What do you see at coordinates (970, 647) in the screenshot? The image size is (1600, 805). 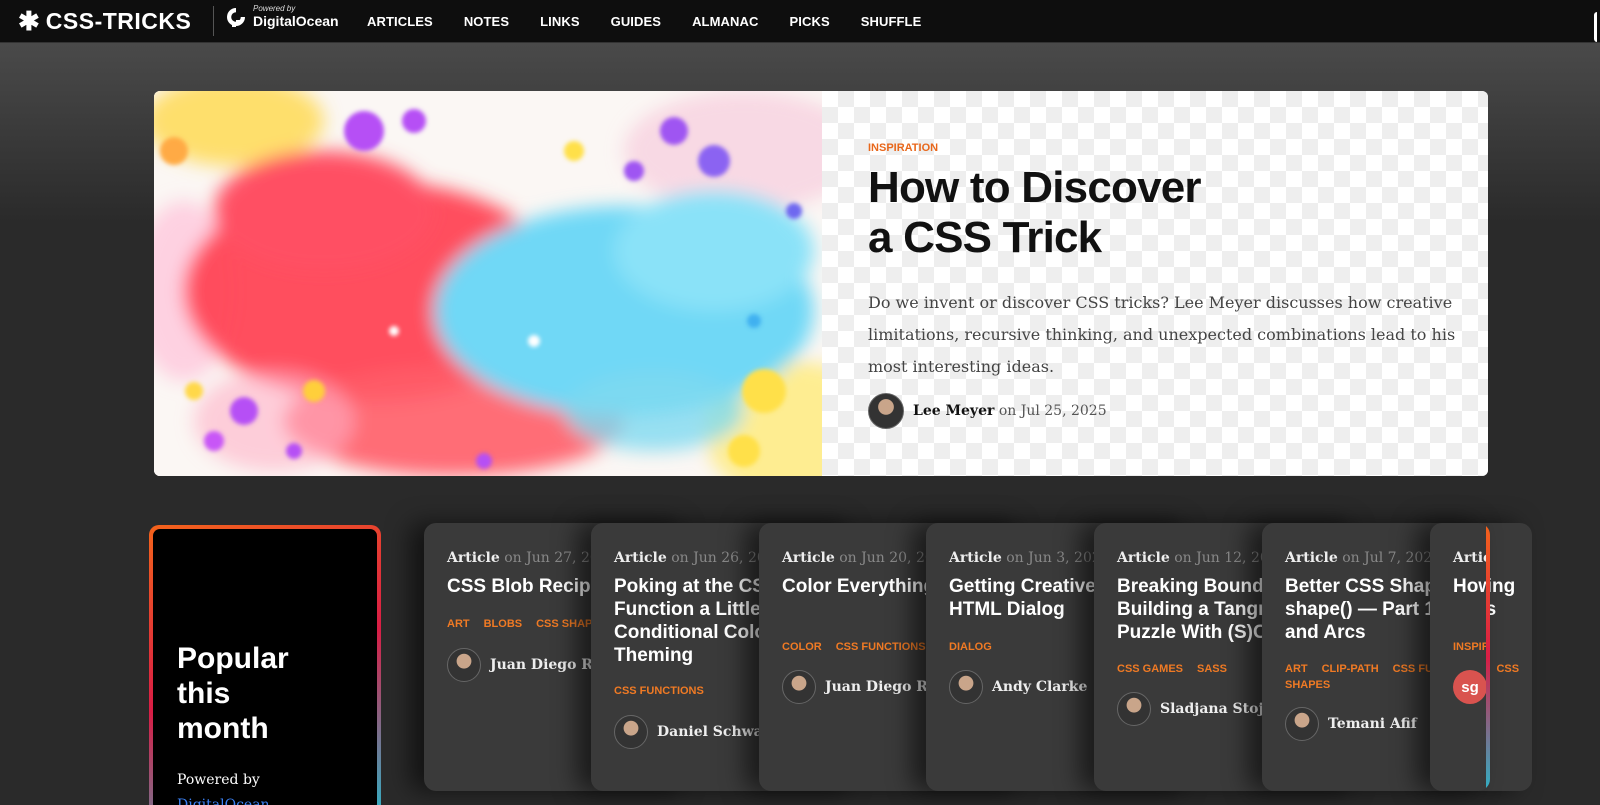 I see `card-tag: DIALOG` at bounding box center [970, 647].